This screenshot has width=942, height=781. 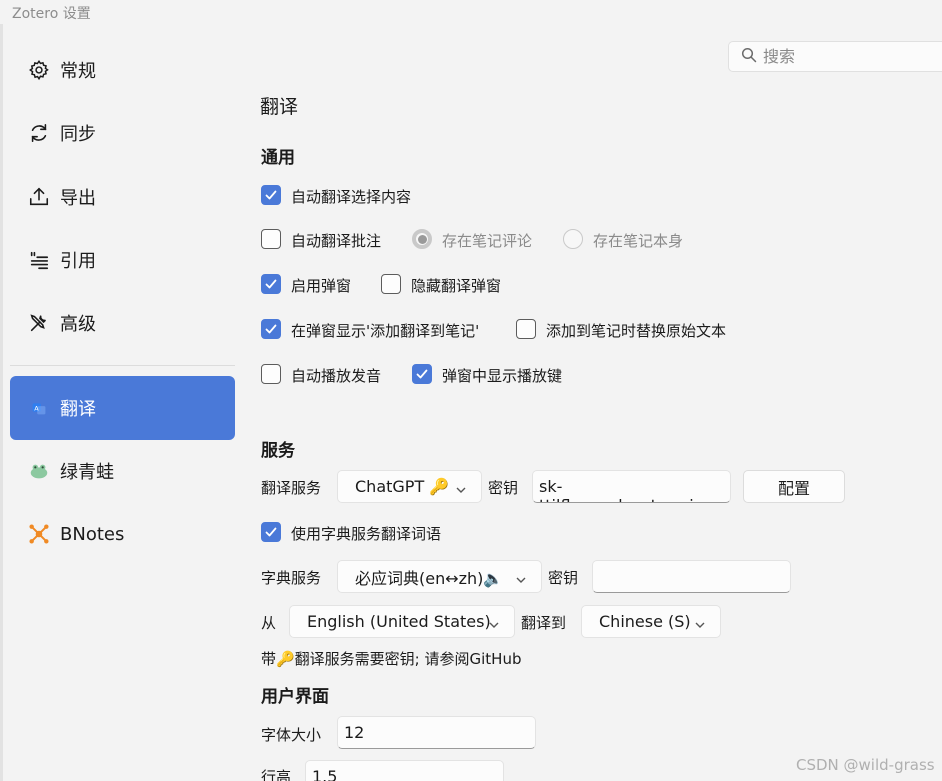 I want to click on sidebar-item-label: 高级, so click(x=78, y=324).